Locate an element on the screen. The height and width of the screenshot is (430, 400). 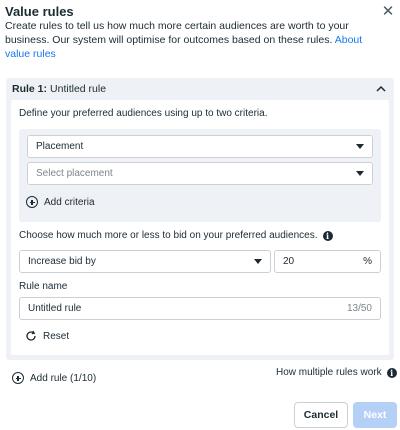
add-rule-button: Add rule (1/10) is located at coordinates (54, 378).